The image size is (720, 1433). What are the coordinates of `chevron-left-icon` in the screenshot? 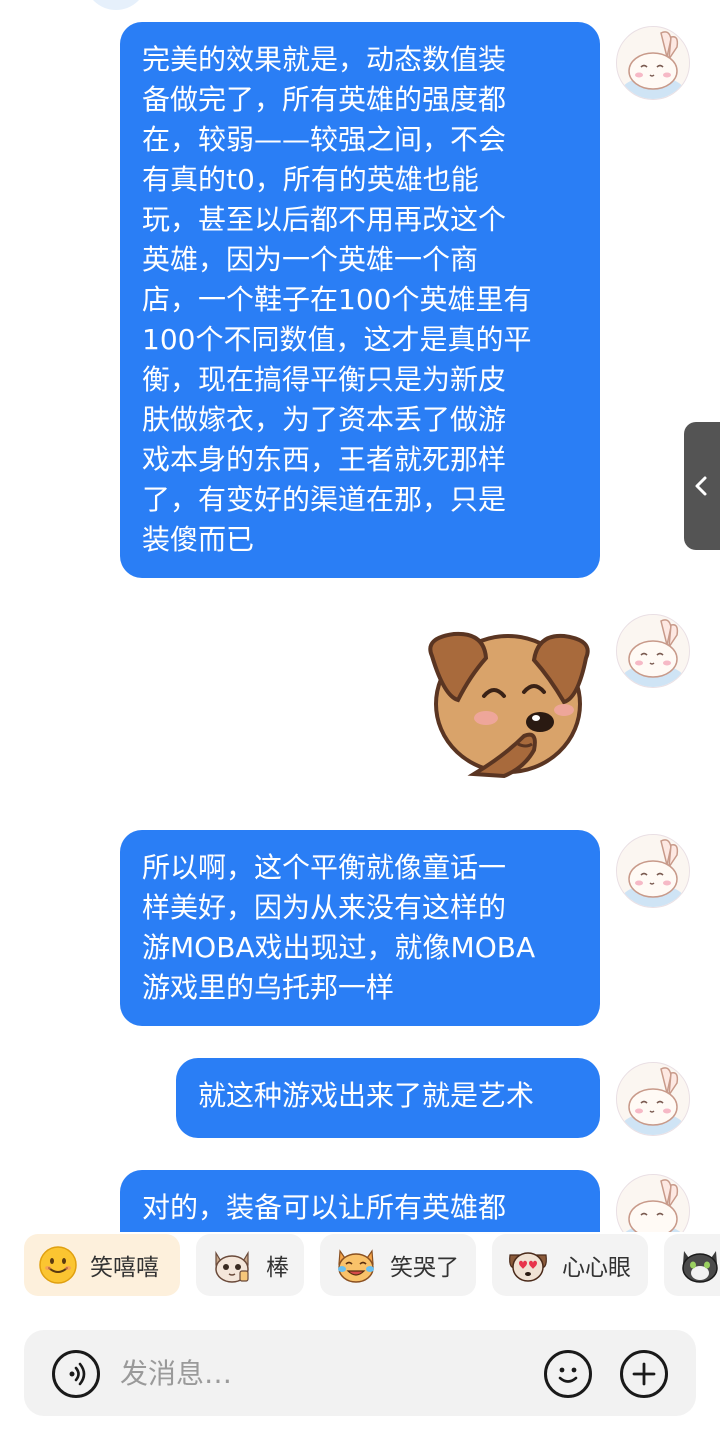 It's located at (701, 486).